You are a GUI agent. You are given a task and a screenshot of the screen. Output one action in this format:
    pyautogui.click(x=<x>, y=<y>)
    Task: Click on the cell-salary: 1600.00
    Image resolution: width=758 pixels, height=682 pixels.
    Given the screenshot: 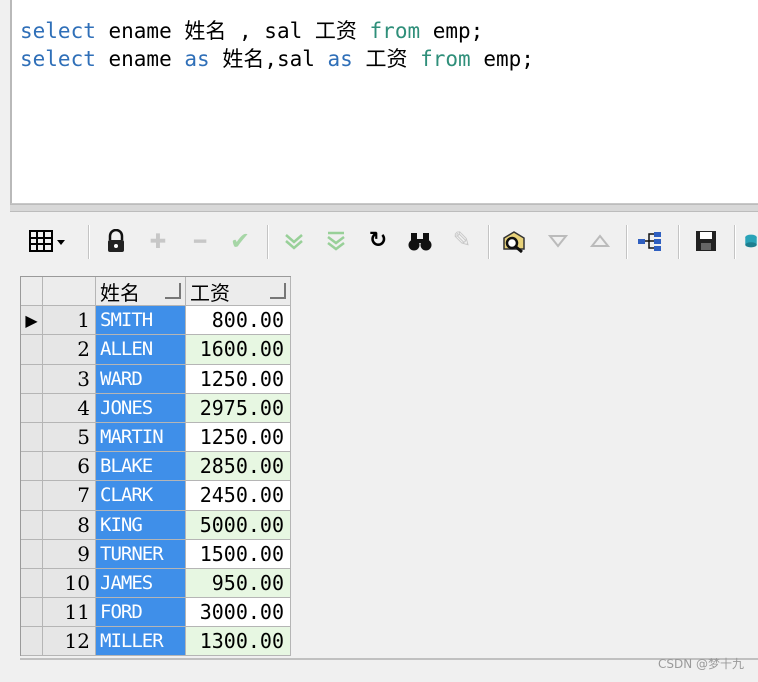 What is the action you would take?
    pyautogui.click(x=238, y=350)
    